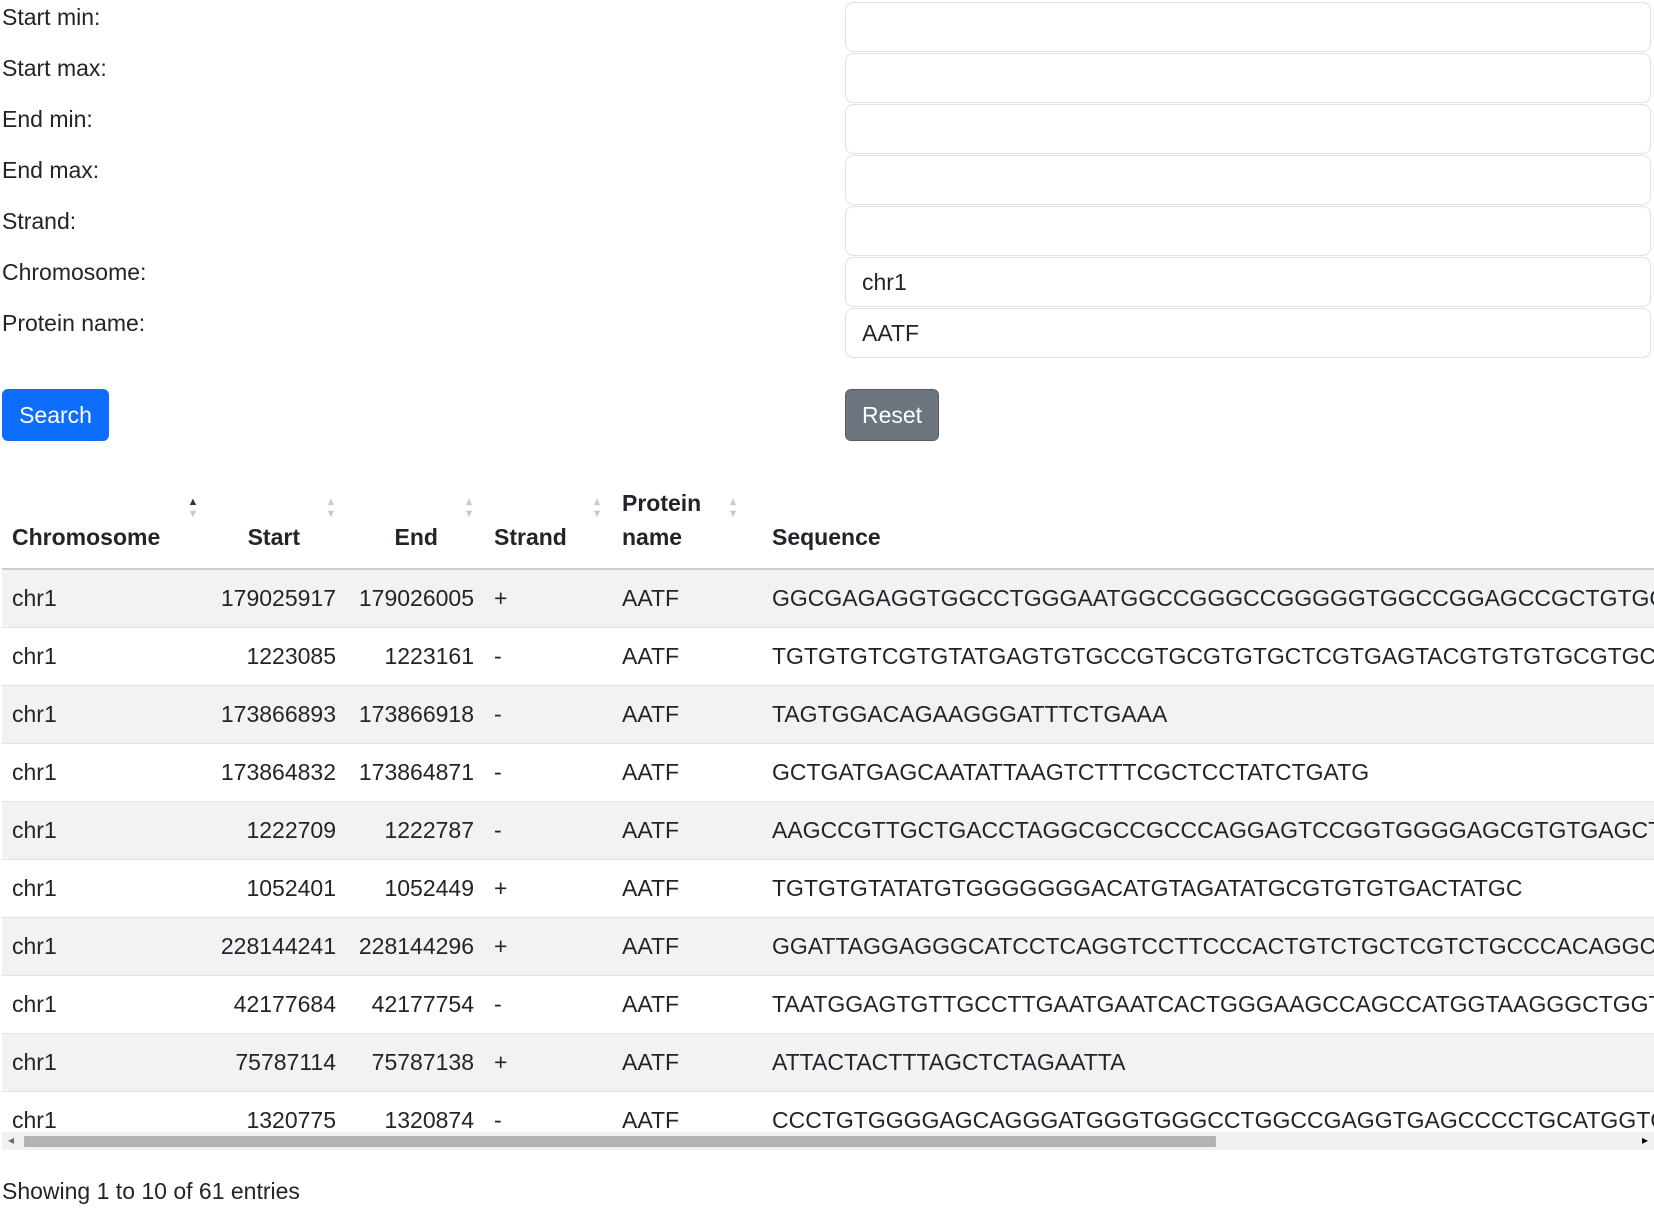 This screenshot has height=1208, width=1654. Describe the element at coordinates (277, 1004) in the screenshot. I see `cell-start: 42177684` at that location.